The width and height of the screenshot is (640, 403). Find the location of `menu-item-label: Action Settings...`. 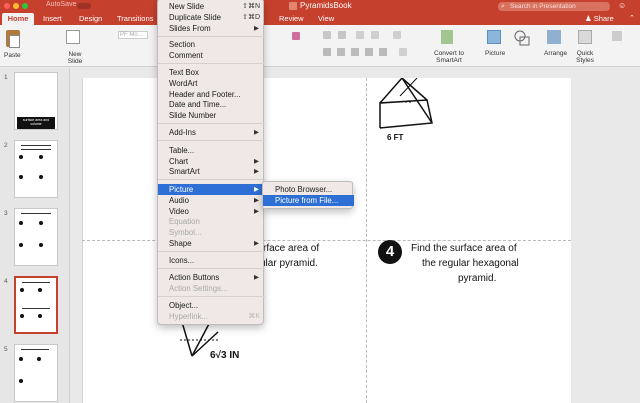

menu-item-label: Action Settings... is located at coordinates (198, 288).